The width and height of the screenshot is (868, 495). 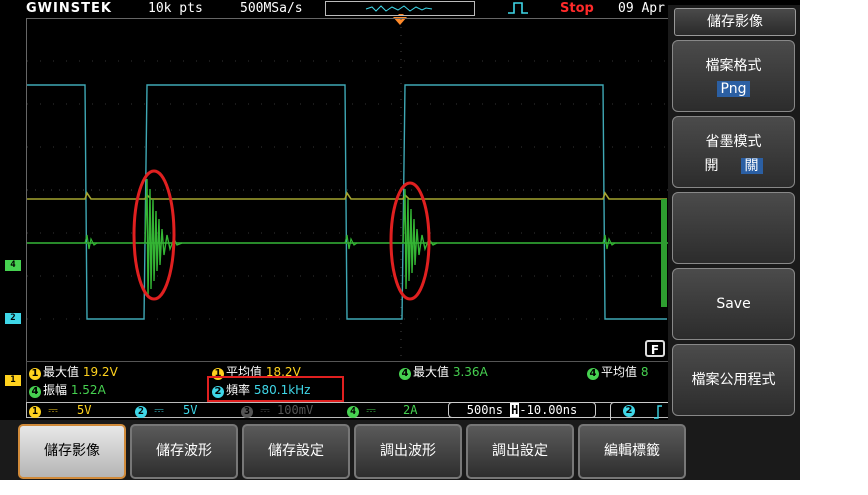 I want to click on edit-label-tab: 編輯標籤, so click(x=632, y=451).